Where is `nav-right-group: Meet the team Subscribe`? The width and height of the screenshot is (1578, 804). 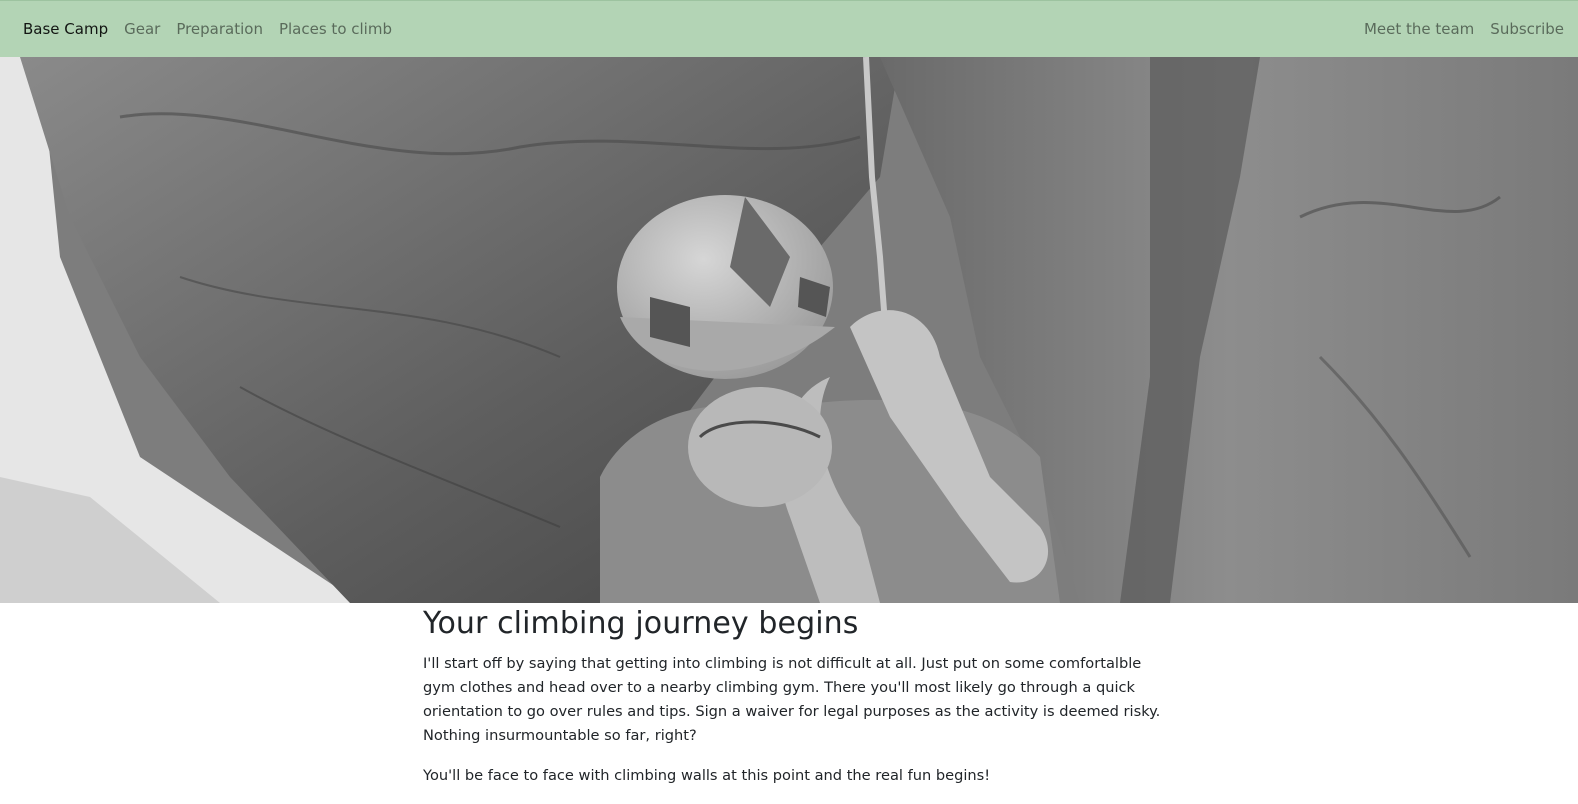 nav-right-group: Meet the team Subscribe is located at coordinates (1460, 29).